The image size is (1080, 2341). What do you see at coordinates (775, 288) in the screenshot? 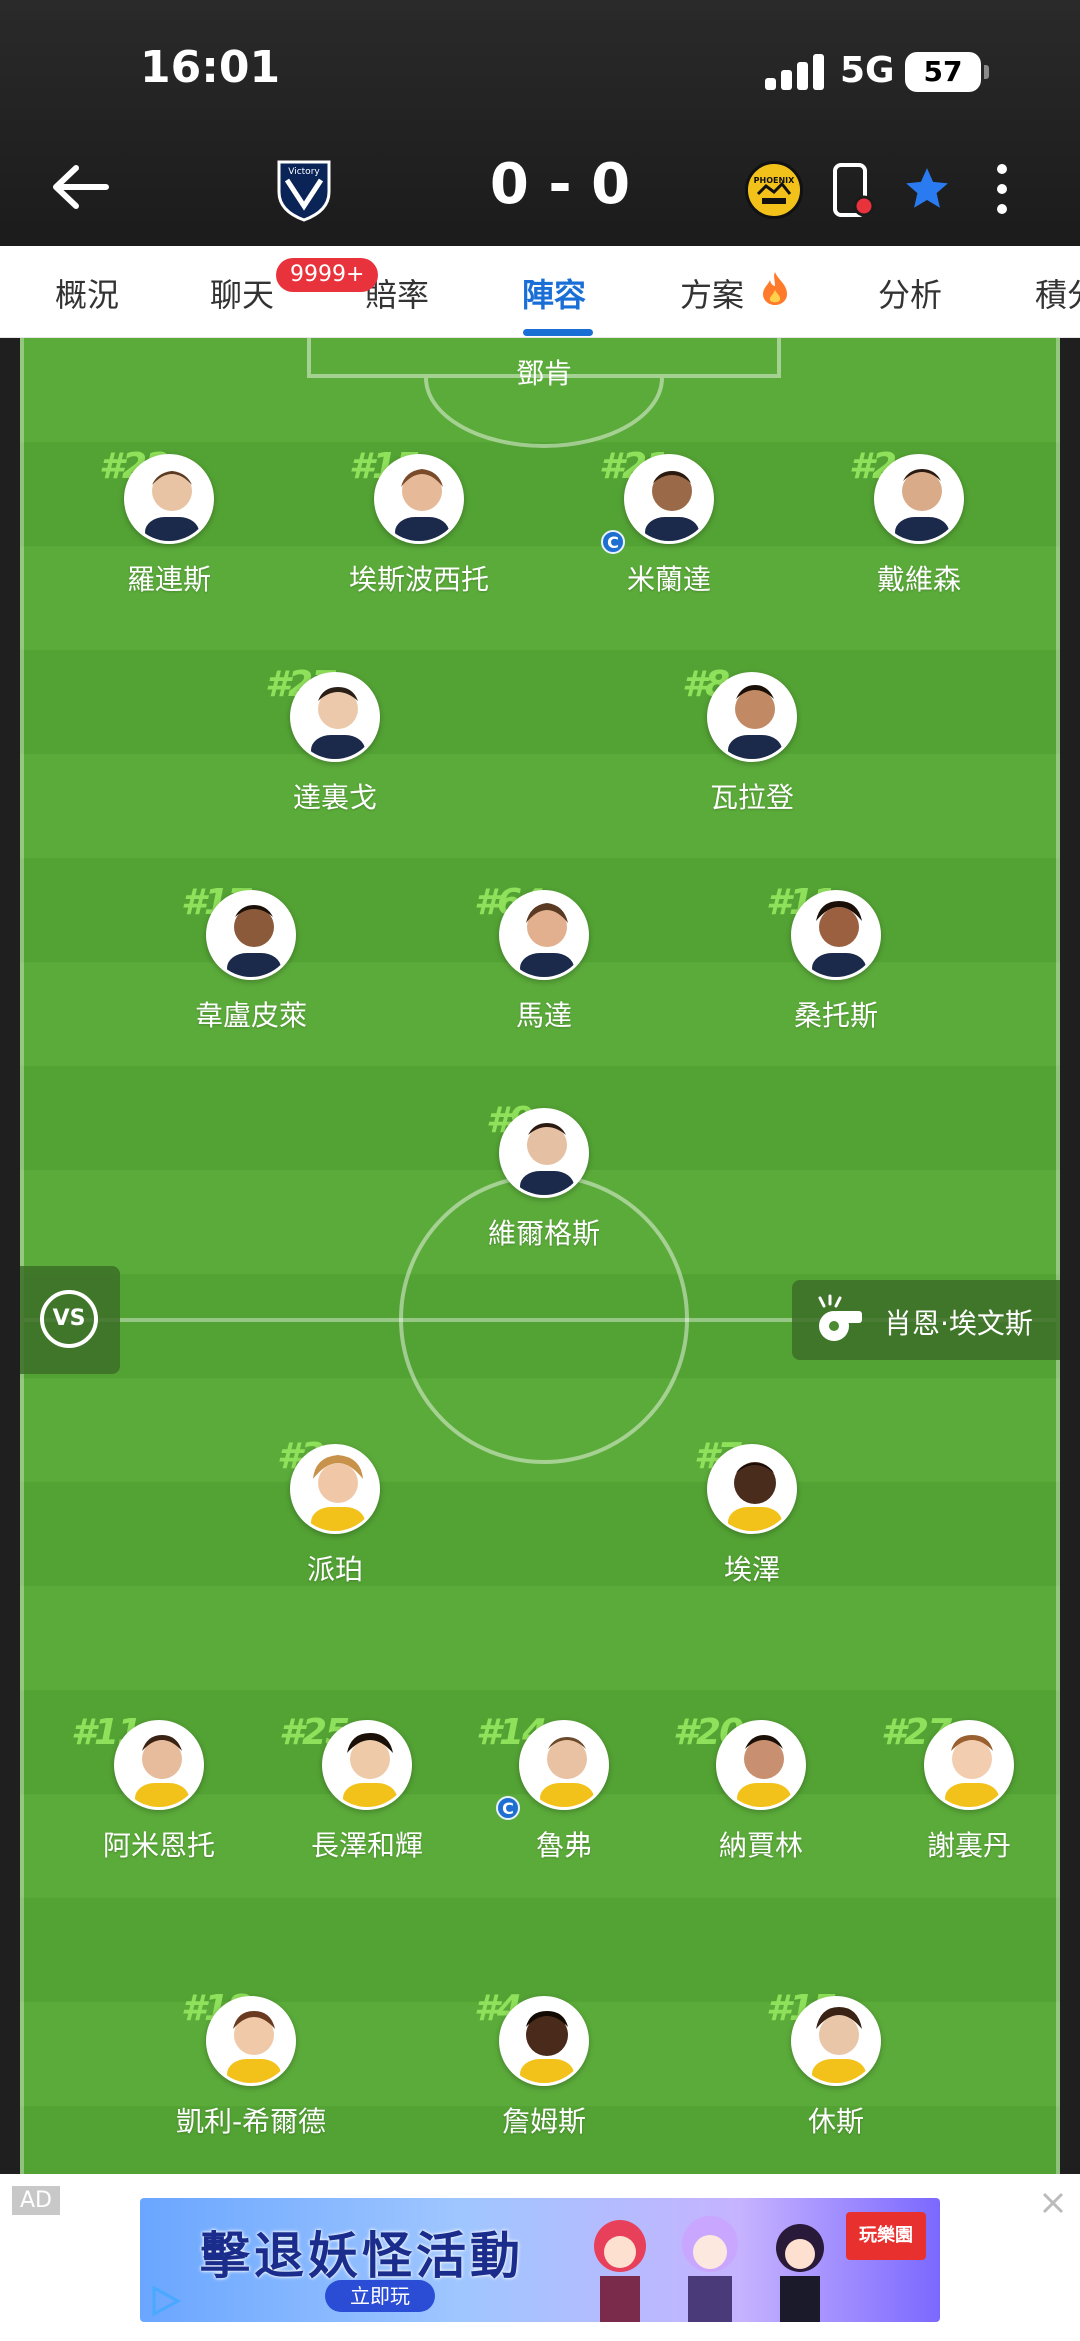
I see `fire-icon` at bounding box center [775, 288].